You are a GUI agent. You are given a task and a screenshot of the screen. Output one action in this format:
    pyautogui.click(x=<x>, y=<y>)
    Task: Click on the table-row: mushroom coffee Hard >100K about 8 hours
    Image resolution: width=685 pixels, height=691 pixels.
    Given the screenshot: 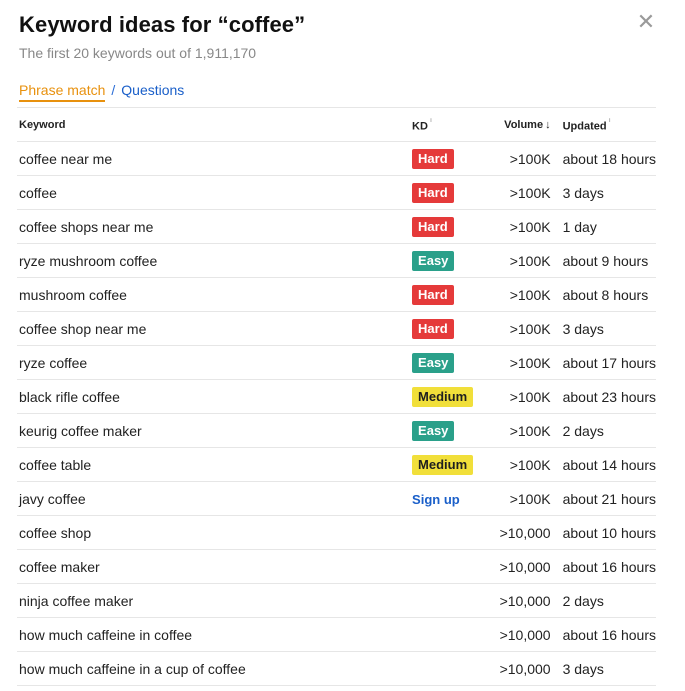 What is the action you would take?
    pyautogui.click(x=336, y=294)
    